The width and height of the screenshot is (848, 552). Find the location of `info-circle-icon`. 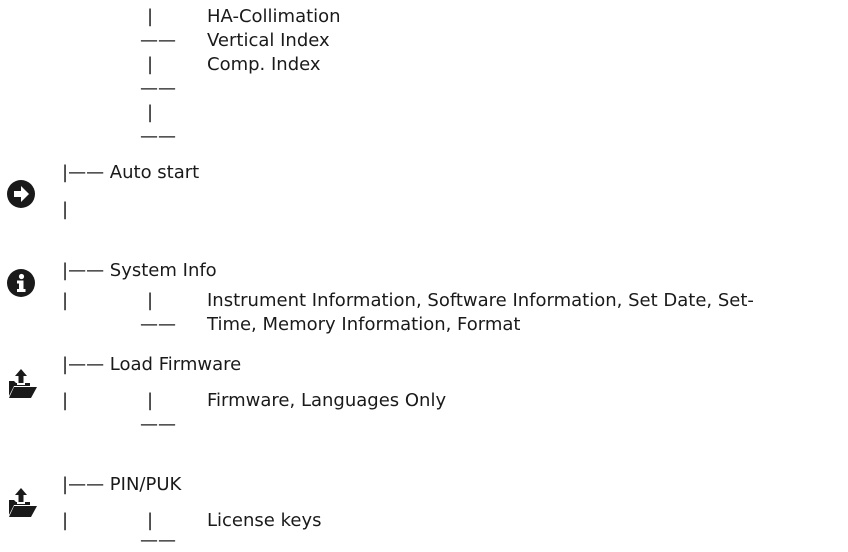

info-circle-icon is located at coordinates (21, 283).